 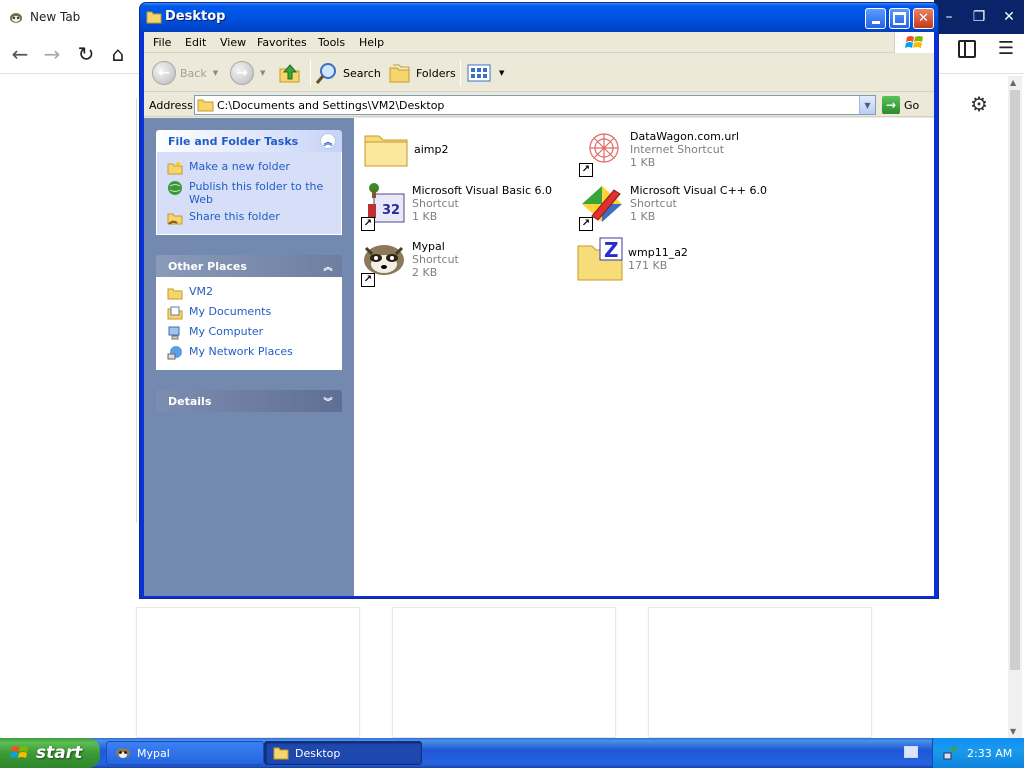 What do you see at coordinates (118, 54) in the screenshot?
I see `browser-home-button: ⌂` at bounding box center [118, 54].